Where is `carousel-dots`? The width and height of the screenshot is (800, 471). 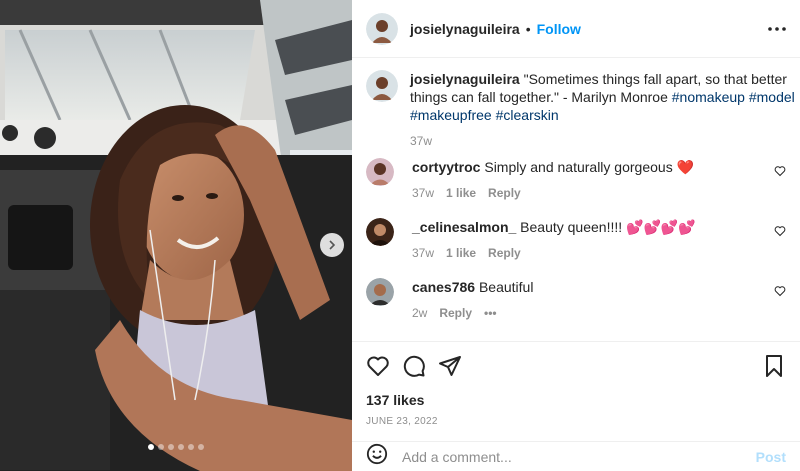 carousel-dots is located at coordinates (176, 447).